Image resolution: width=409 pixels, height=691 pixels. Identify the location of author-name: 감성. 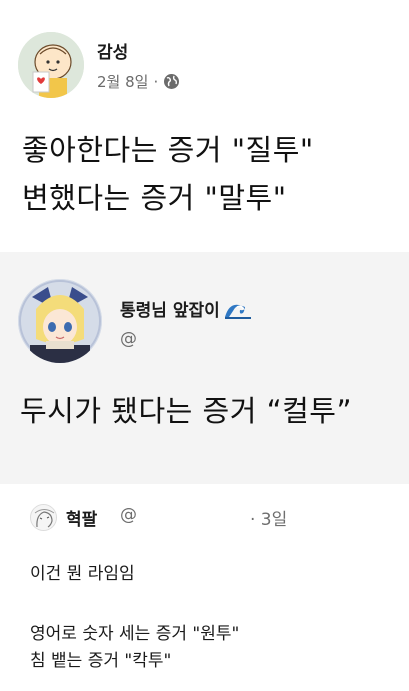
(112, 50).